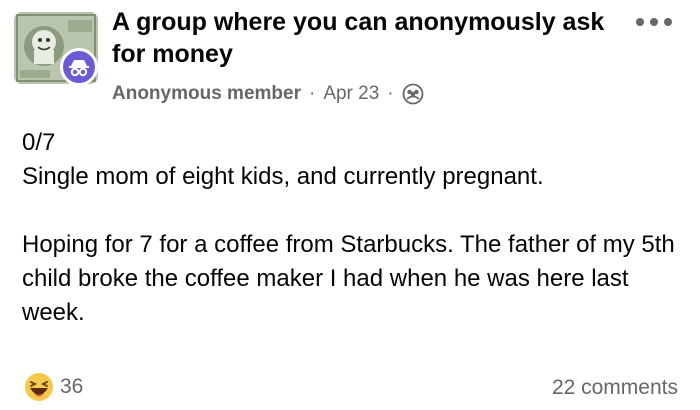 The width and height of the screenshot is (700, 410). I want to click on haha-emoji-icon, so click(39, 387).